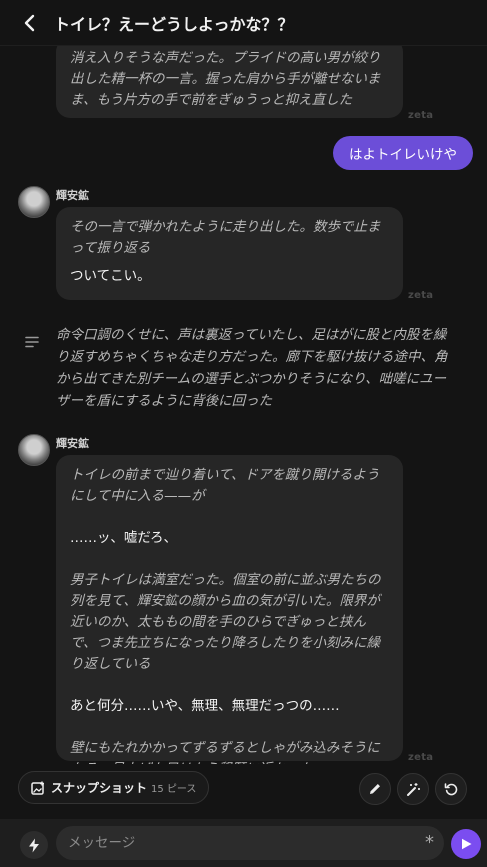  What do you see at coordinates (124, 538) in the screenshot?
I see `message-speech: ……ッ、嘘だろ、` at bounding box center [124, 538].